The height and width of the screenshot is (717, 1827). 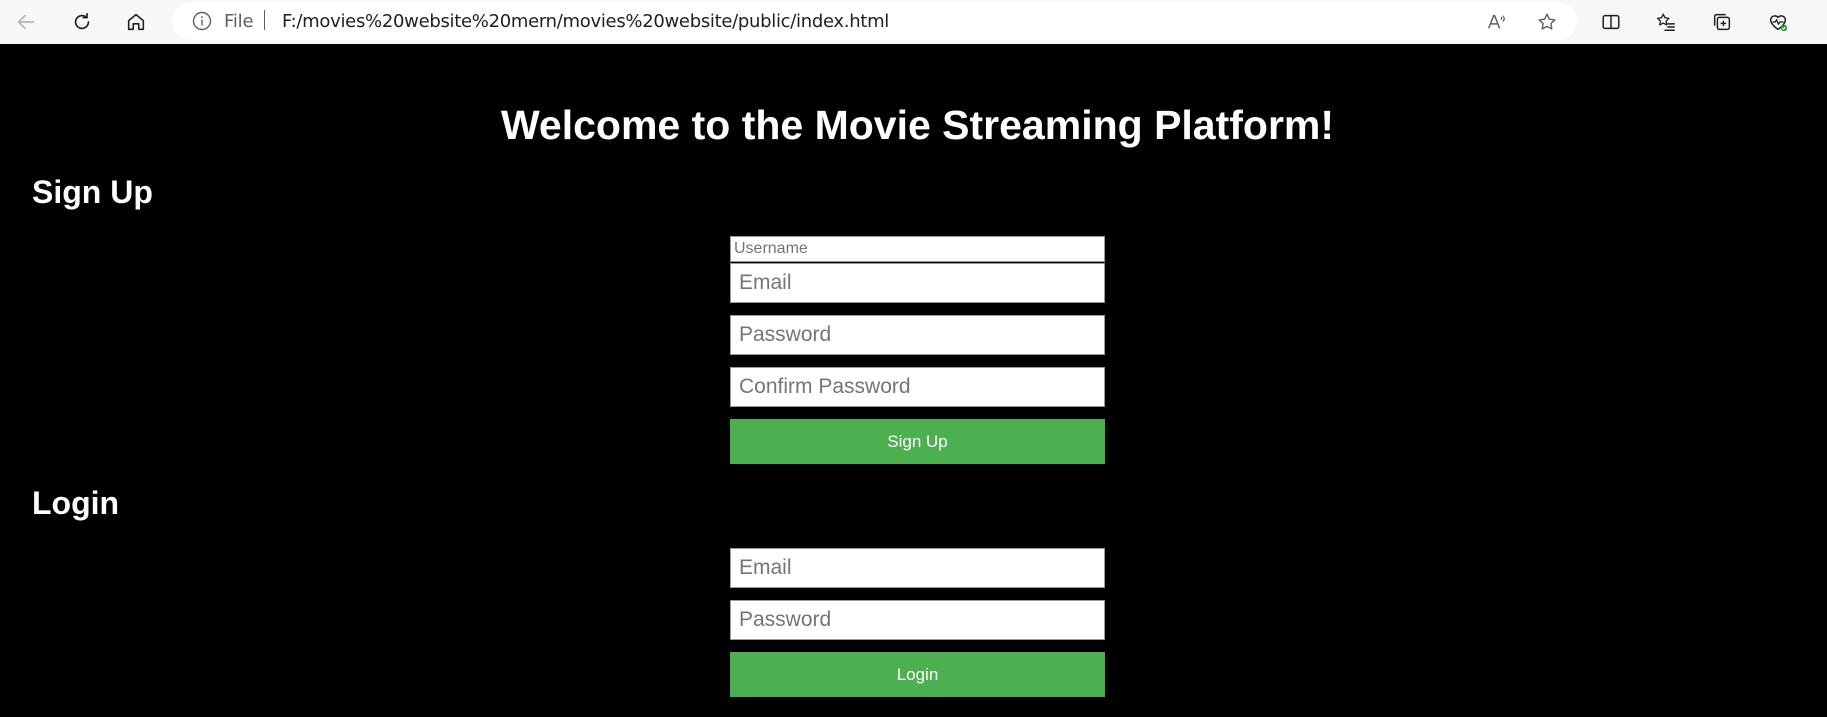 I want to click on signup-button: Sign Up, so click(x=917, y=441).